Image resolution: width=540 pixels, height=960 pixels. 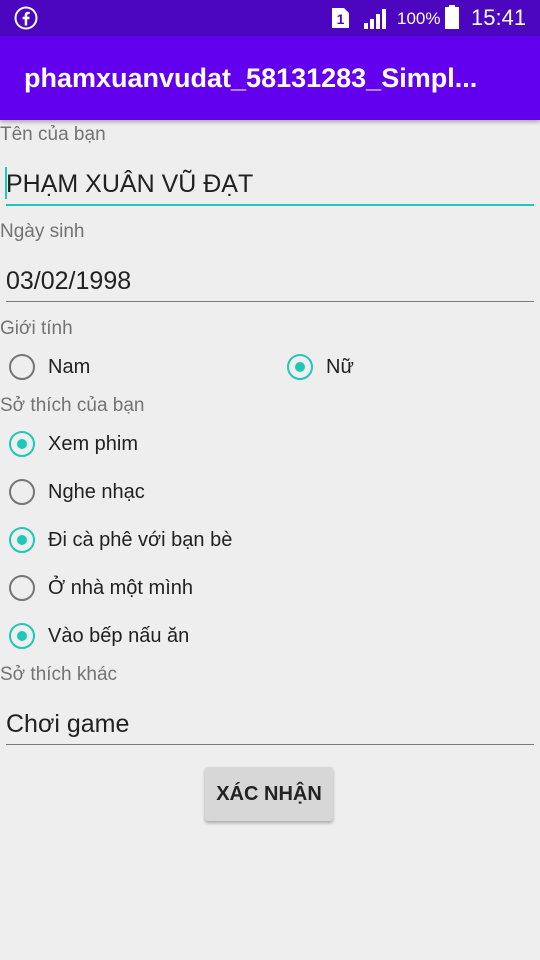 I want to click on hobby-option-label: Vào bếp nấu ăn, so click(x=119, y=636).